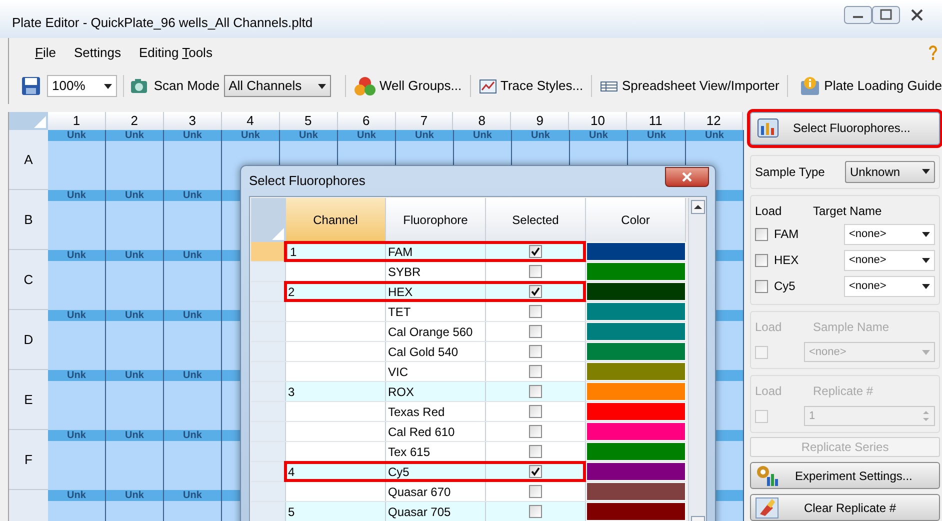 The height and width of the screenshot is (521, 942). I want to click on column-header: 3, so click(193, 121).